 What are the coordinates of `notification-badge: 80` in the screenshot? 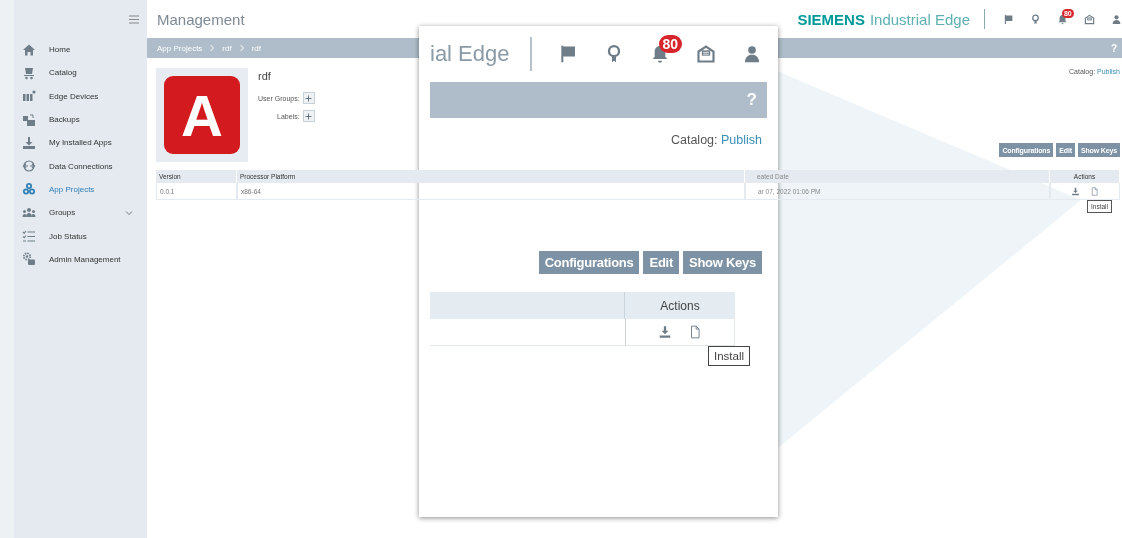 It's located at (670, 44).